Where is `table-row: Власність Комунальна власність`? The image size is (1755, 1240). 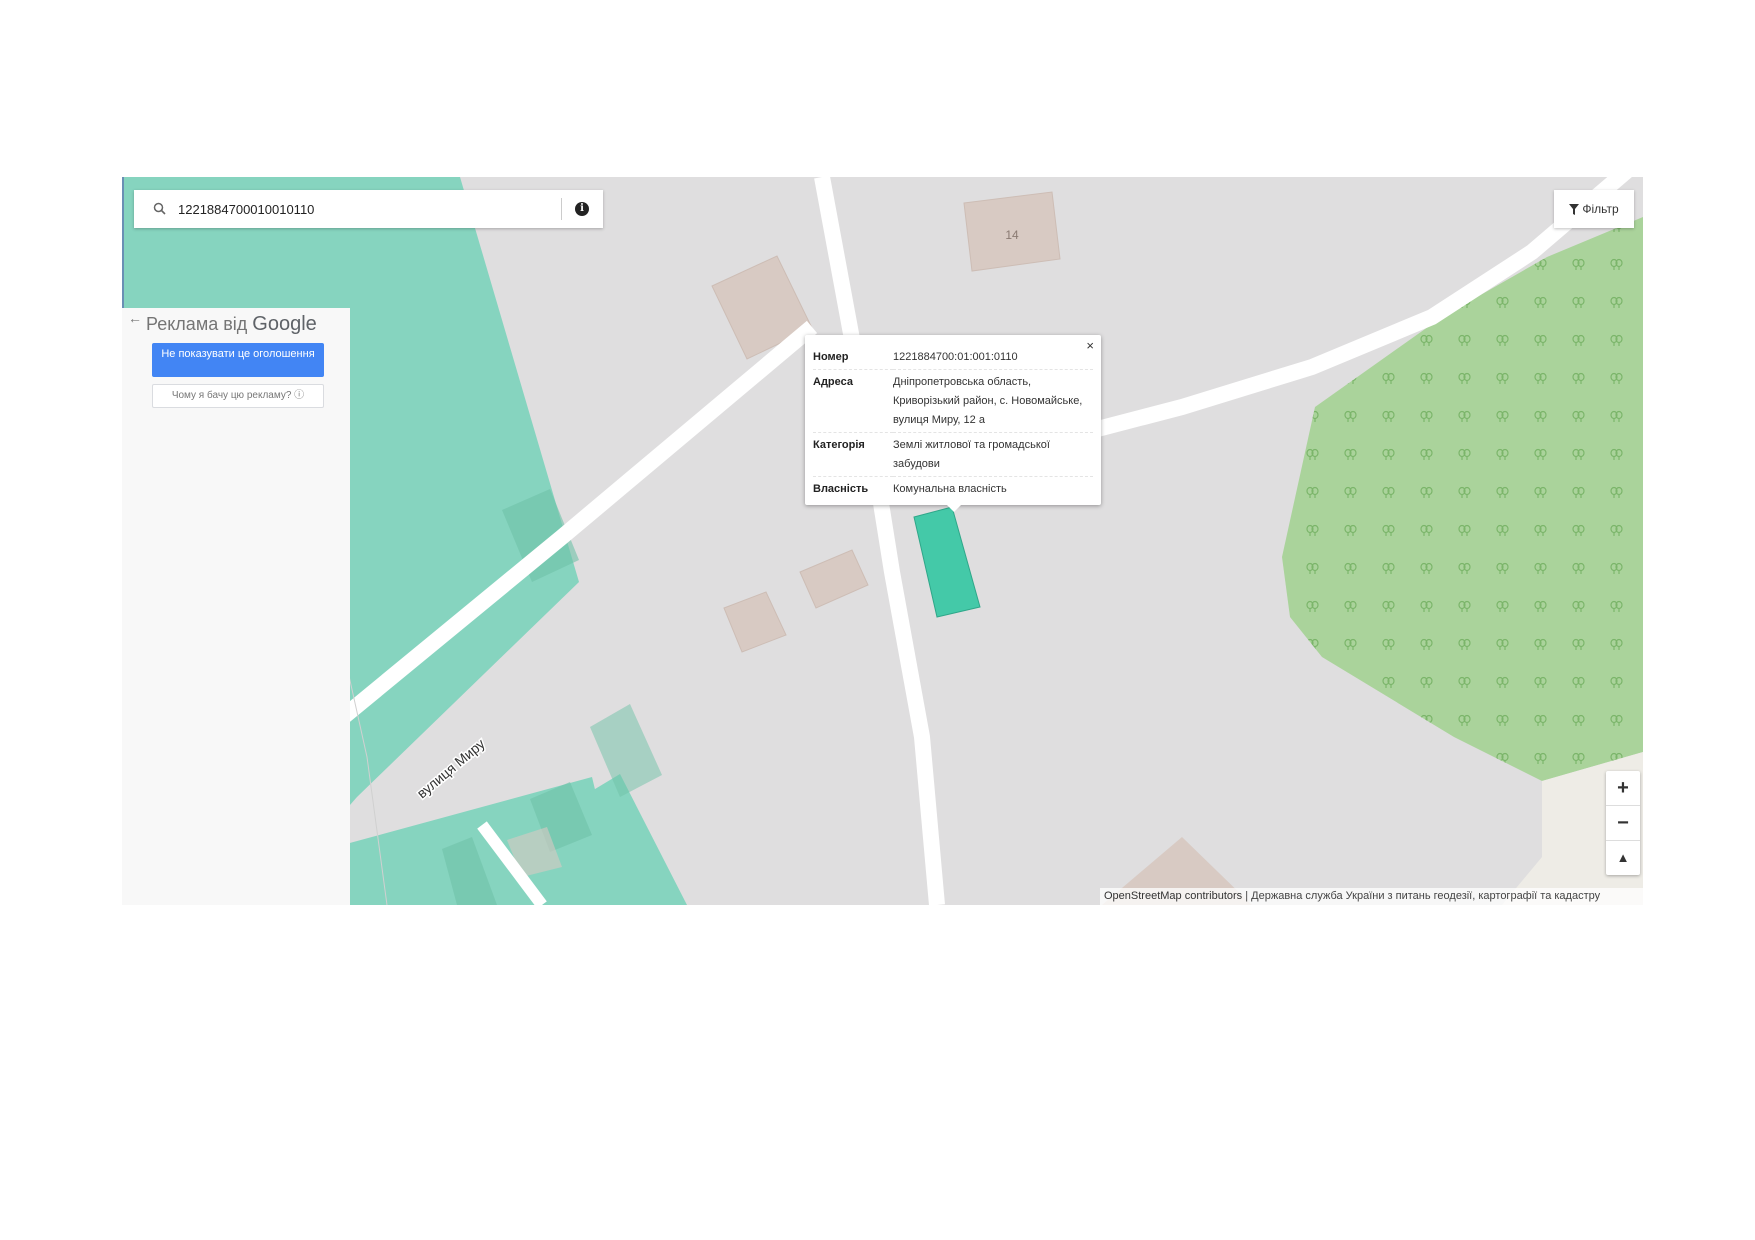 table-row: Власність Комунальна власність is located at coordinates (953, 489).